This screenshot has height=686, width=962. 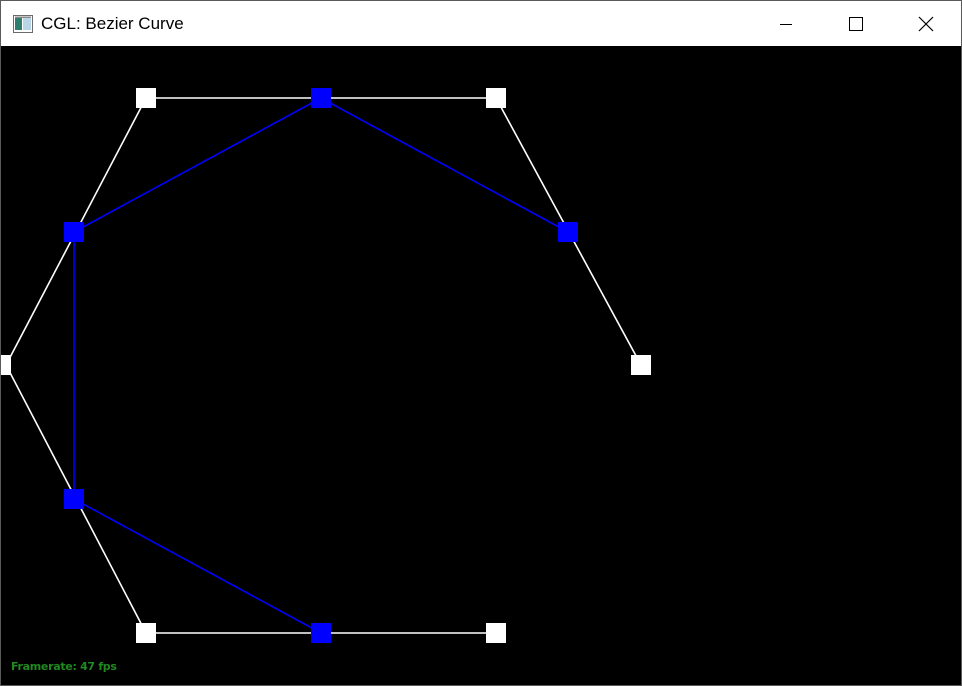 I want to click on close-icon, so click(x=926, y=23).